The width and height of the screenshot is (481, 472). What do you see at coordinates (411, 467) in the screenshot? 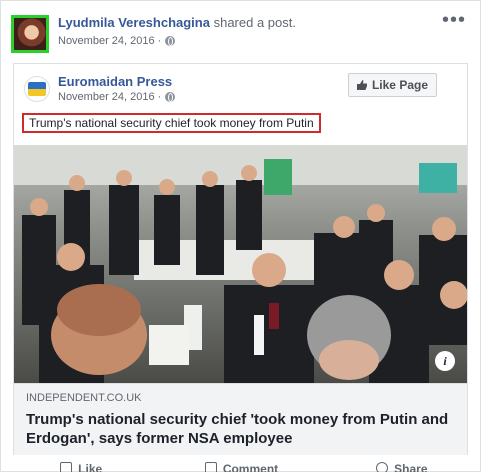
I see `share-label: Share` at bounding box center [411, 467].